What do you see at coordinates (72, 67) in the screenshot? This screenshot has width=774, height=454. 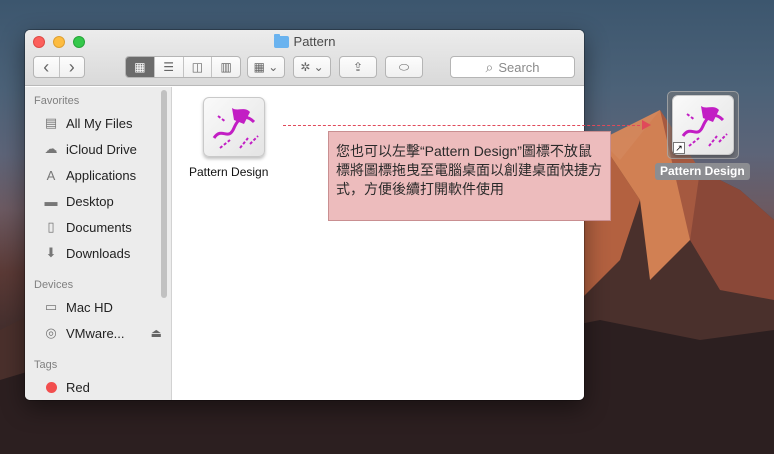 I see `forward-button: ›` at bounding box center [72, 67].